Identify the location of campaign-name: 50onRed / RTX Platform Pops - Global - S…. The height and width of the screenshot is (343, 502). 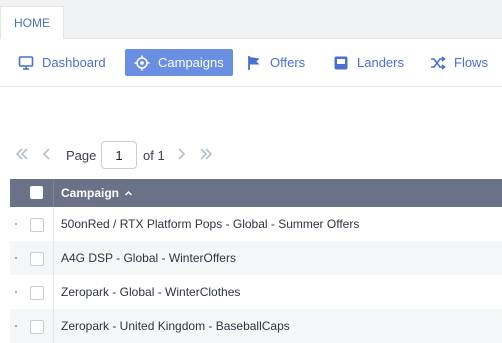
(210, 224).